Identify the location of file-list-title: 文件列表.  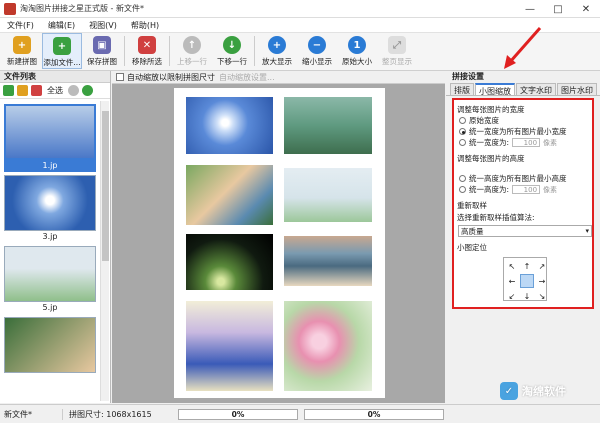
(55, 77).